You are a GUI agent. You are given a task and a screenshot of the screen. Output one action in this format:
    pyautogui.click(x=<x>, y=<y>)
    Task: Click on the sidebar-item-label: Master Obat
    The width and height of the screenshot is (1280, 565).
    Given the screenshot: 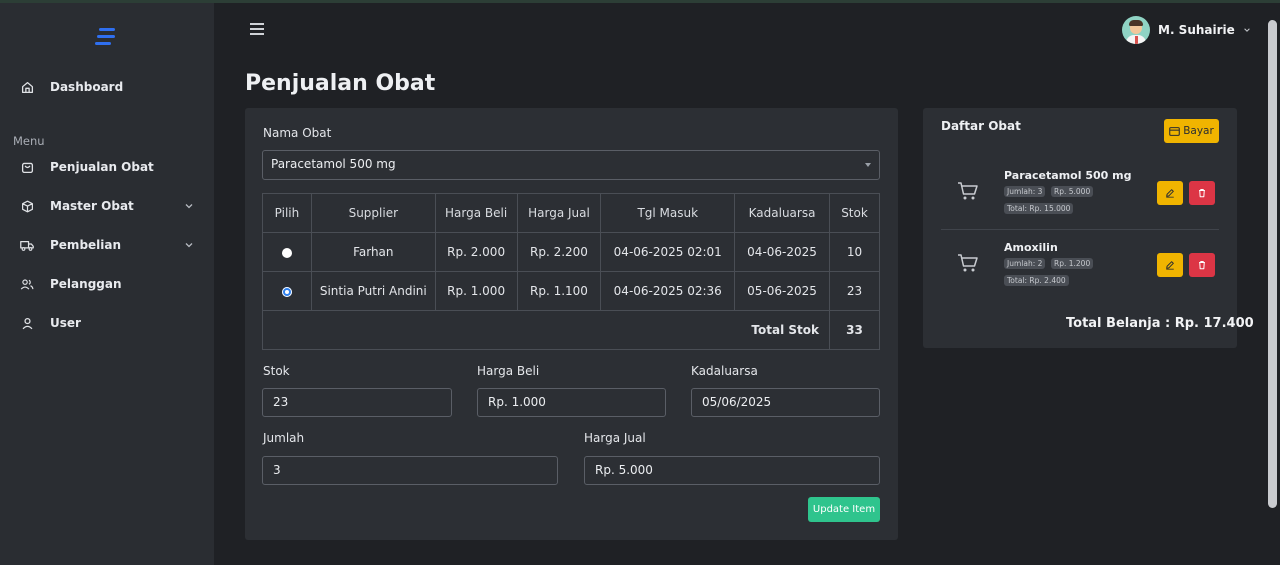 What is the action you would take?
    pyautogui.click(x=92, y=206)
    